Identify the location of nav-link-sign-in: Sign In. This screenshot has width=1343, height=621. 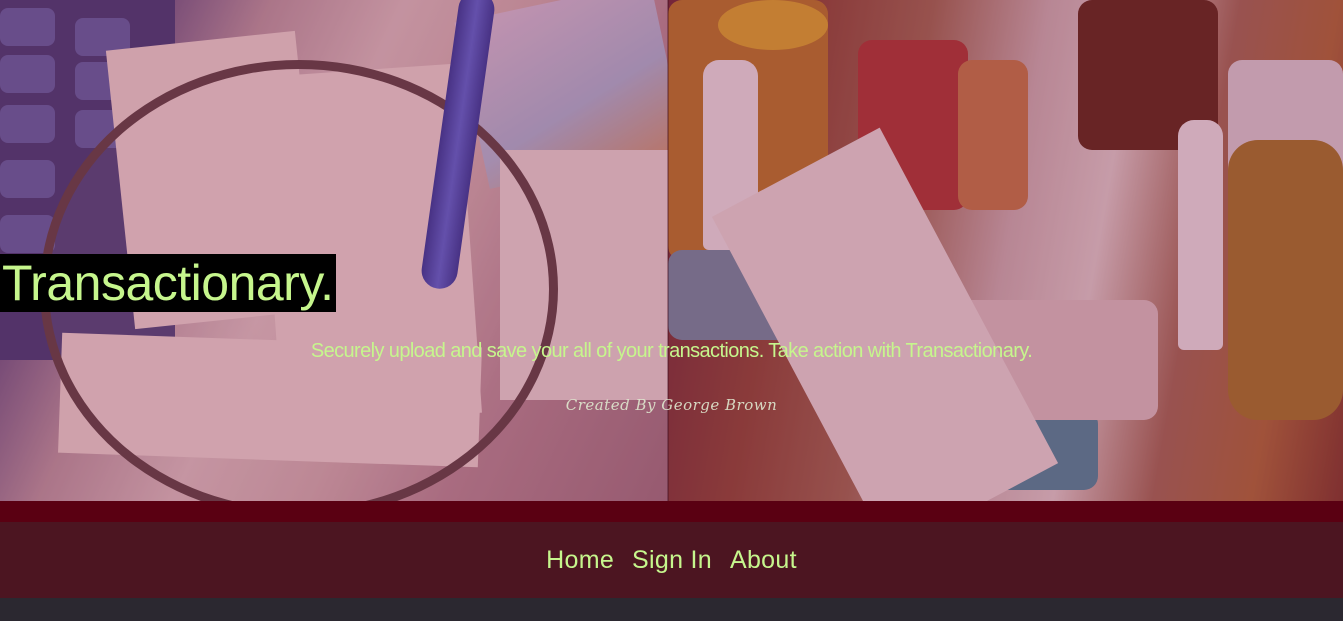
(672, 560).